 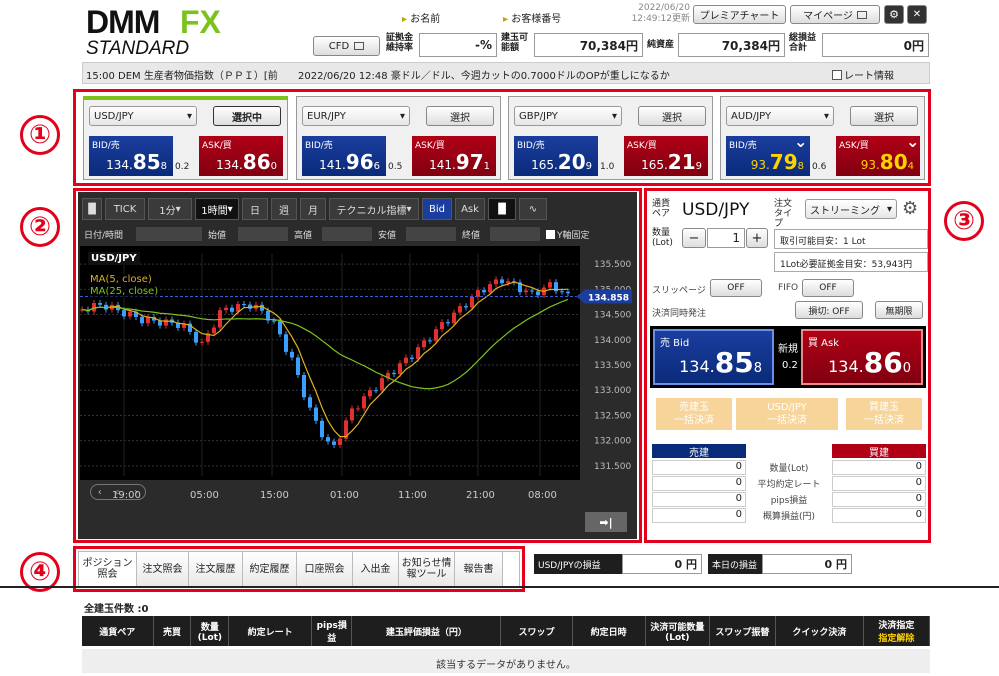 I want to click on rate-info-checkbox: レート情報, so click(x=863, y=74).